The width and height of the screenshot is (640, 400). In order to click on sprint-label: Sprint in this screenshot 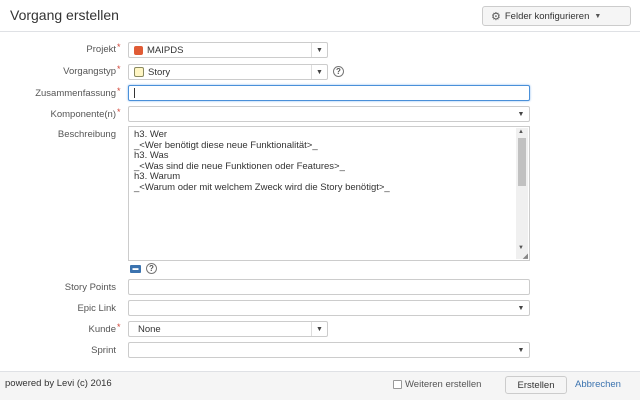, I will do `click(103, 350)`.